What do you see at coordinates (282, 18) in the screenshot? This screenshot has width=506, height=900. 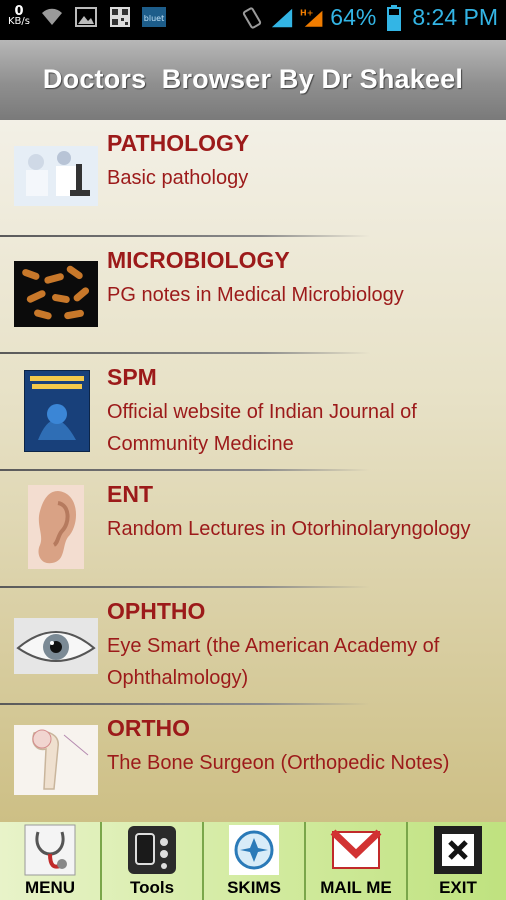 I see `signal-icon` at bounding box center [282, 18].